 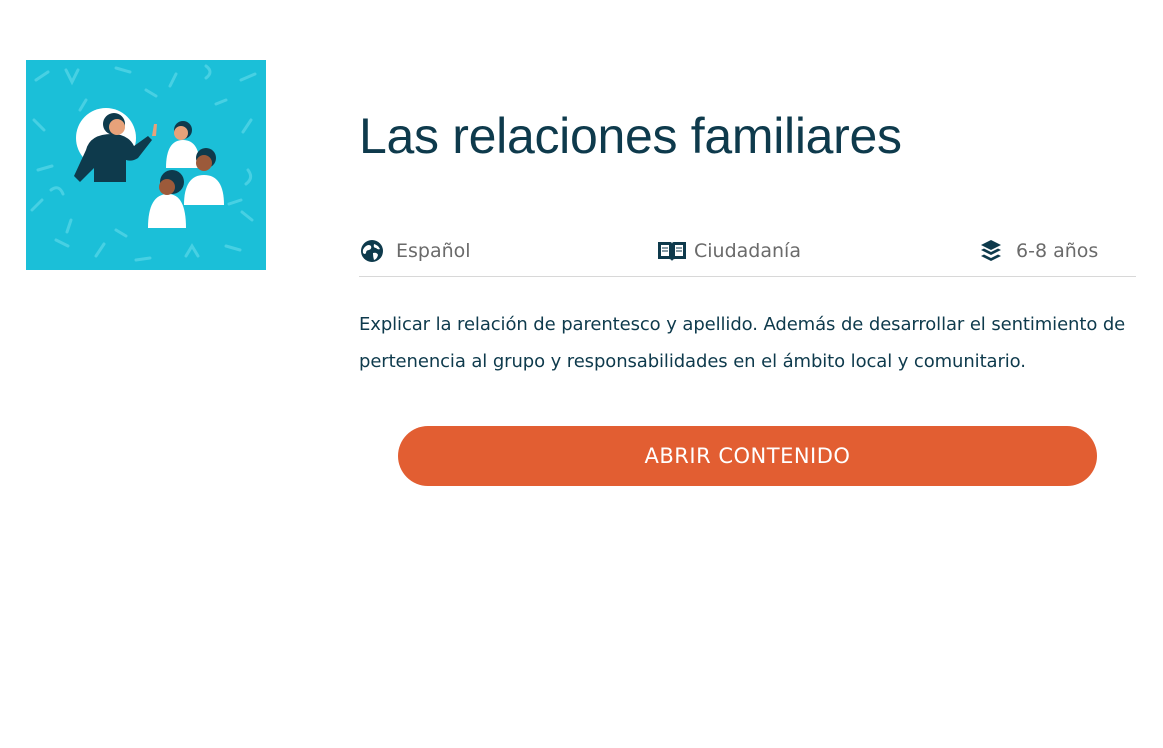 I want to click on open-content-button: ABRIR CONTENIDO, so click(x=747, y=456).